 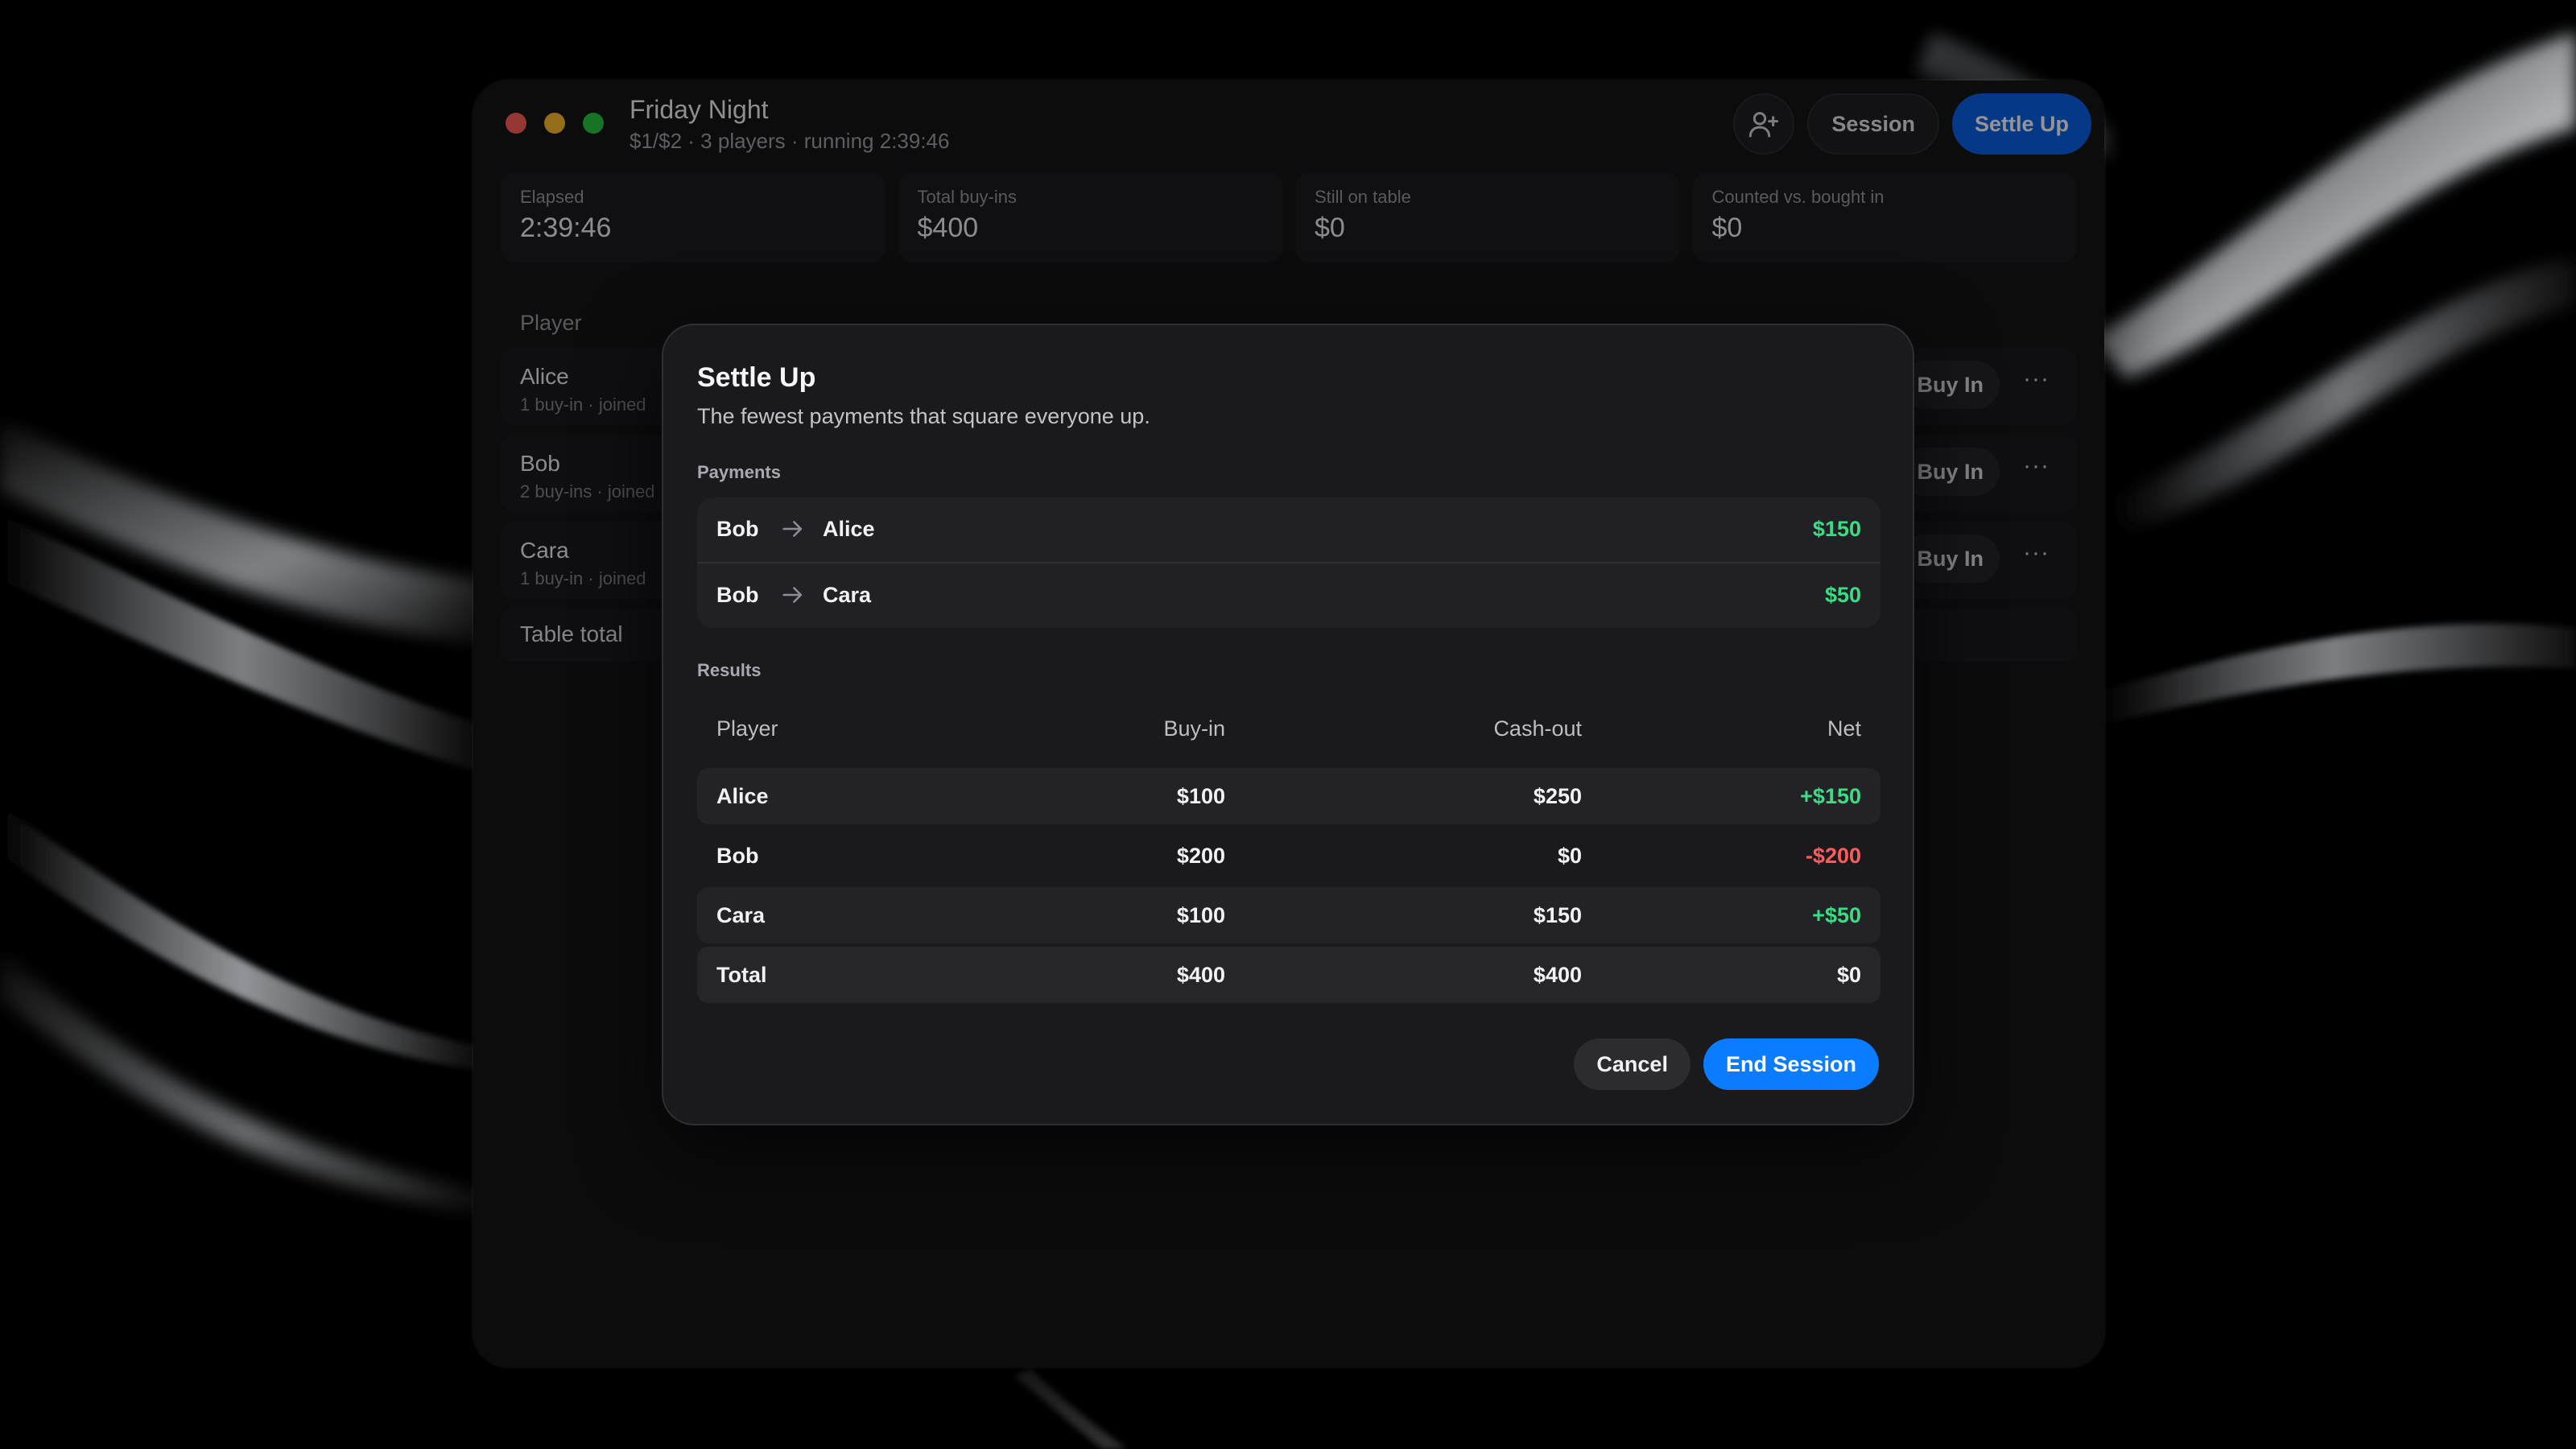 I want to click on results-total-row: Total $400 $400 $0, so click(x=1288, y=975).